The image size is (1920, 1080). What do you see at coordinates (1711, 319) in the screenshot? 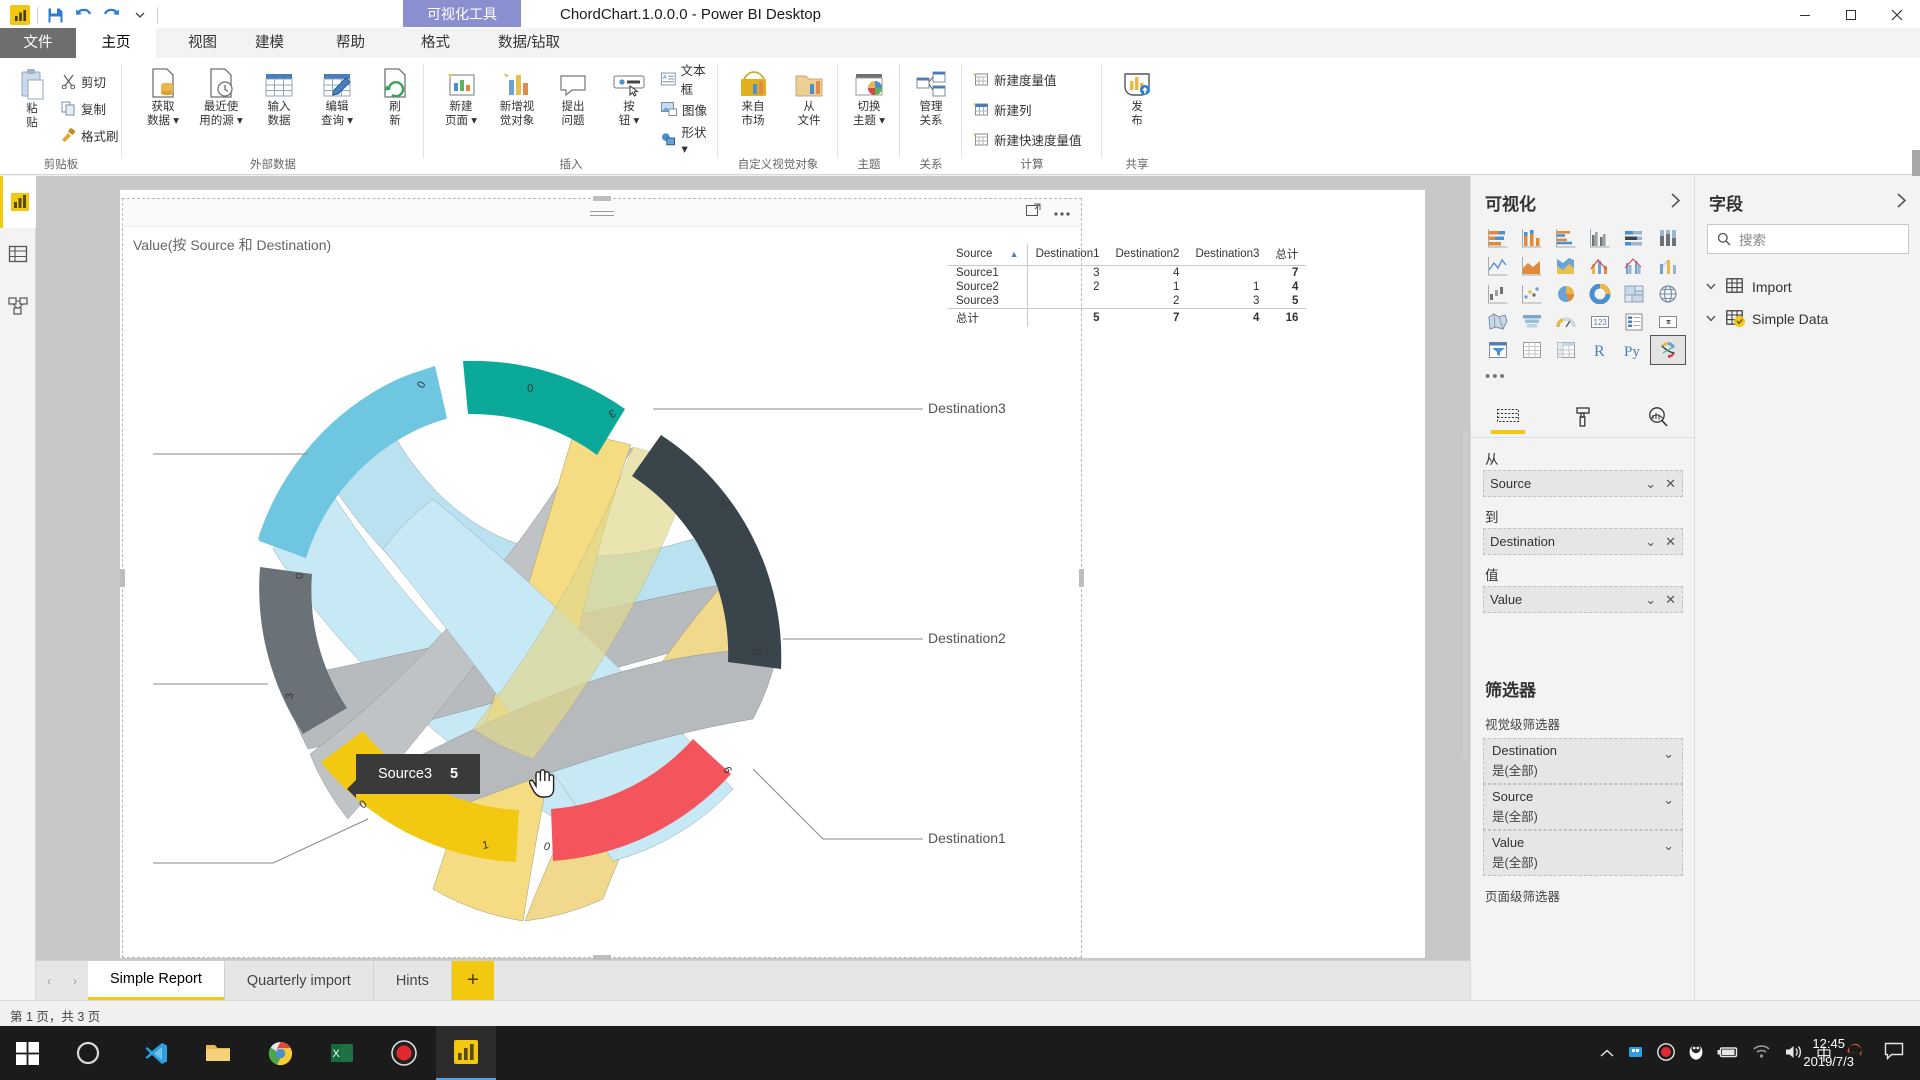
I see `chevron-down-icon` at bounding box center [1711, 319].